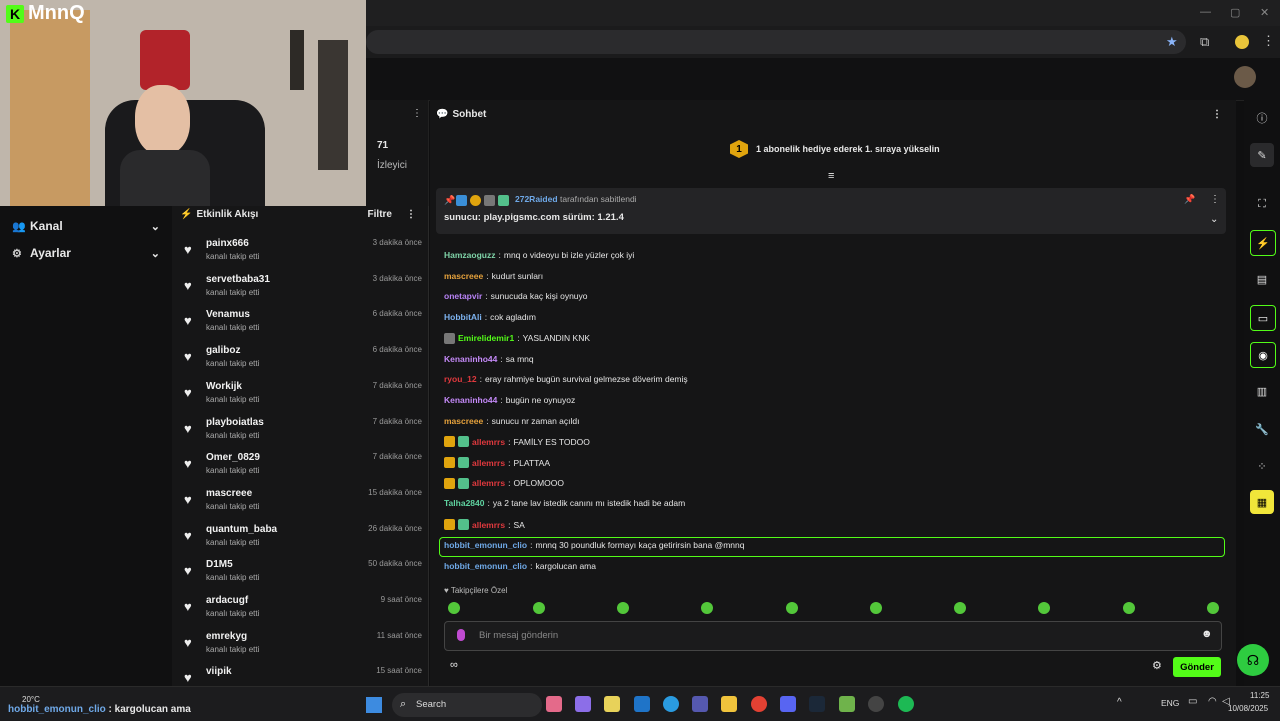 The image size is (1280, 721). Describe the element at coordinates (460, 379) in the screenshot. I see `chat-username: ryou_12` at that location.